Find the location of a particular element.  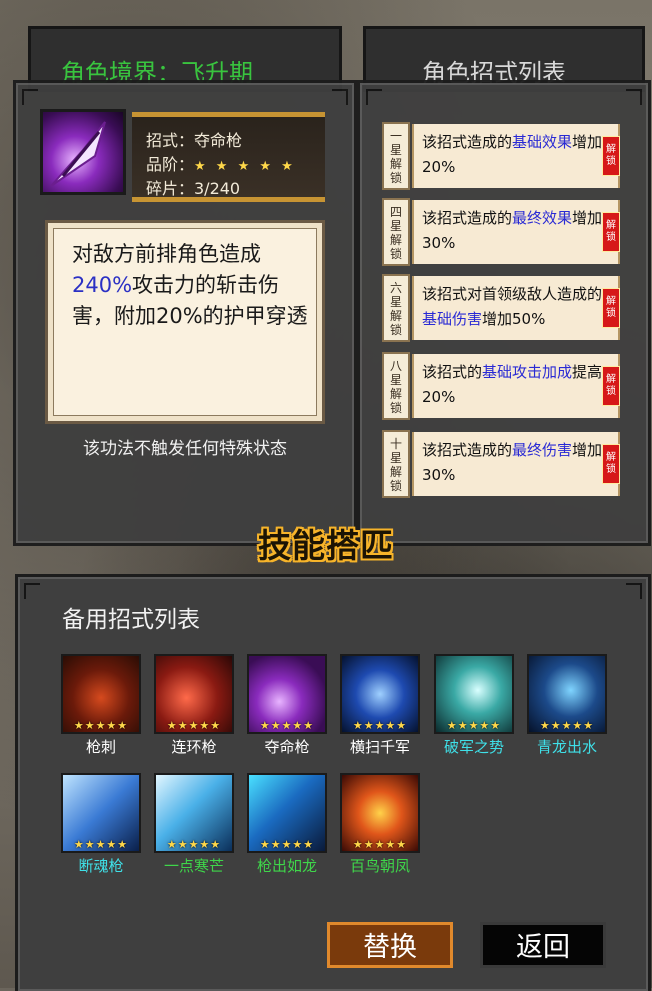

skill-info-bar: 招式：夺命枪 品阶：★ ★ ★ ★ ★ 碎片：3/240 is located at coordinates (228, 157).